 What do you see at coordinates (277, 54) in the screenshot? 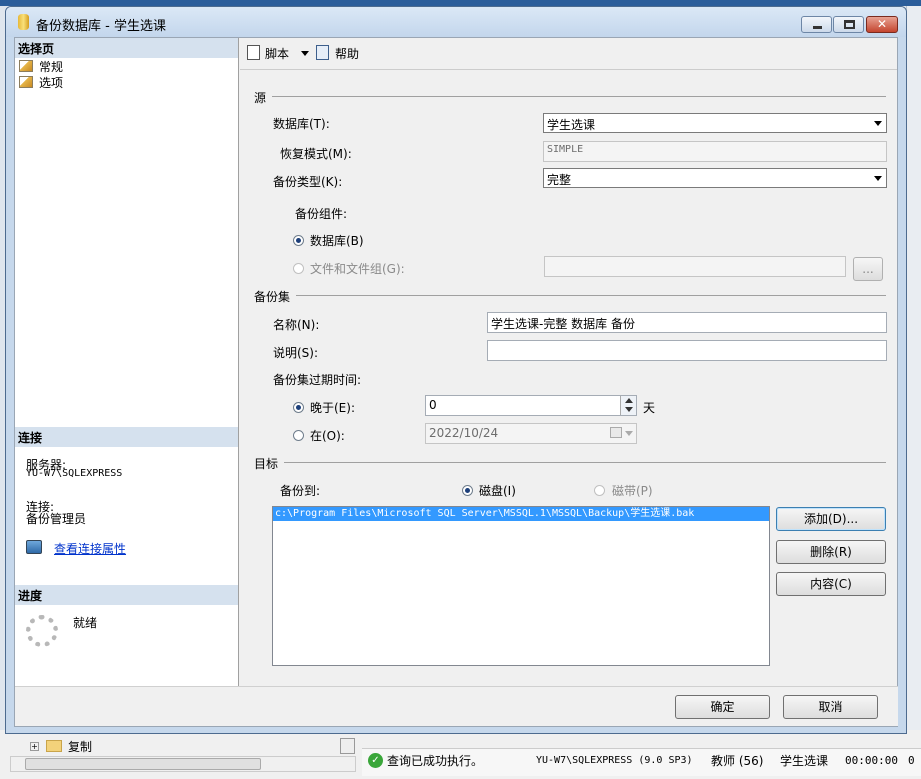
I see `script-label: 脚本` at bounding box center [277, 54].